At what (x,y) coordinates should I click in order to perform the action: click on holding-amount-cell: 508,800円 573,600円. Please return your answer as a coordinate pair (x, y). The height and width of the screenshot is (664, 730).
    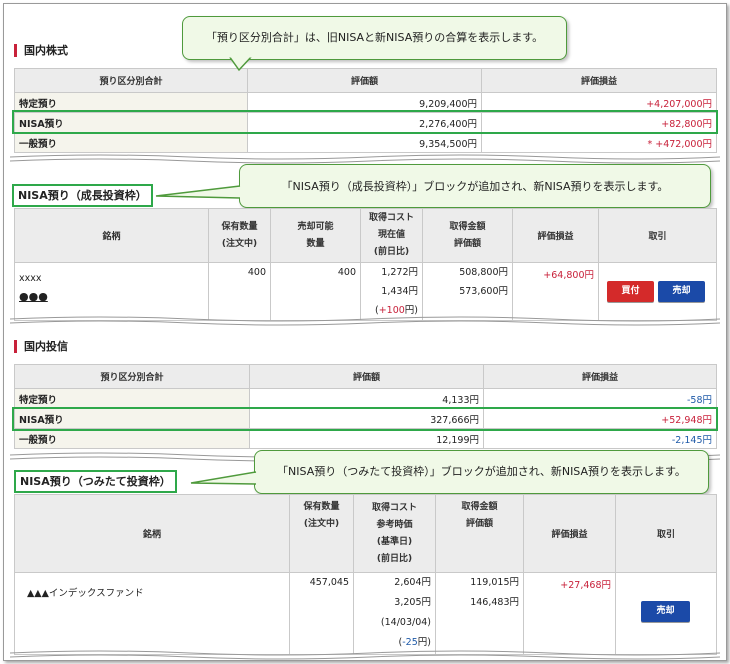
    Looking at the image, I should click on (467, 291).